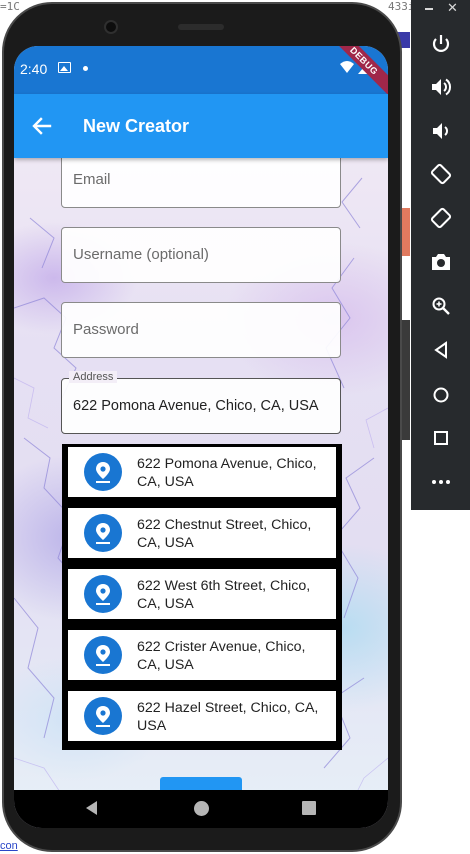 The height and width of the screenshot is (854, 470). I want to click on status-bar: 2:40 DEBUG, so click(201, 73).